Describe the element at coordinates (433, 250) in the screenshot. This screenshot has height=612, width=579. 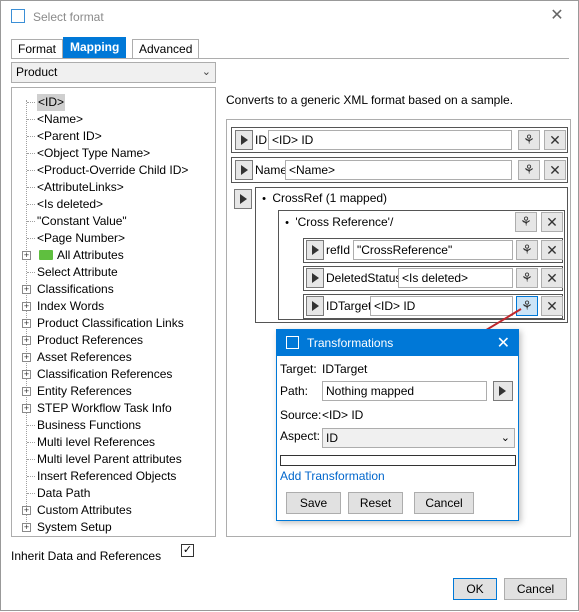
I see `mapping-value-field: "CrossReference"` at that location.